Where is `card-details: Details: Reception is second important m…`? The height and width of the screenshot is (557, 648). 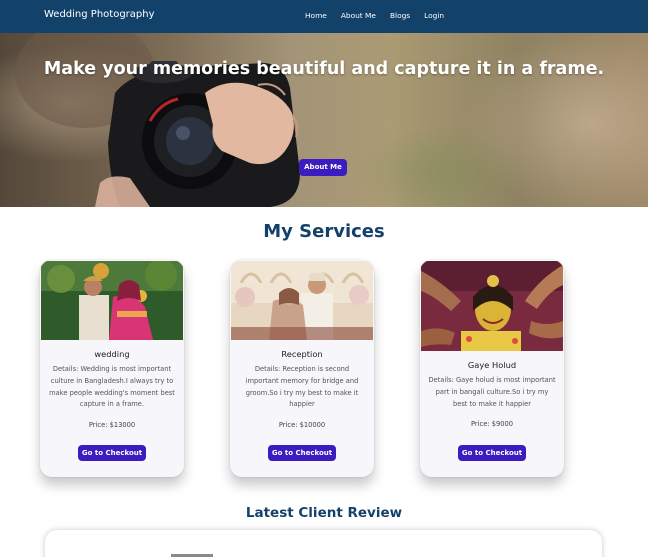 card-details: Details: Reception is second important m… is located at coordinates (302, 387).